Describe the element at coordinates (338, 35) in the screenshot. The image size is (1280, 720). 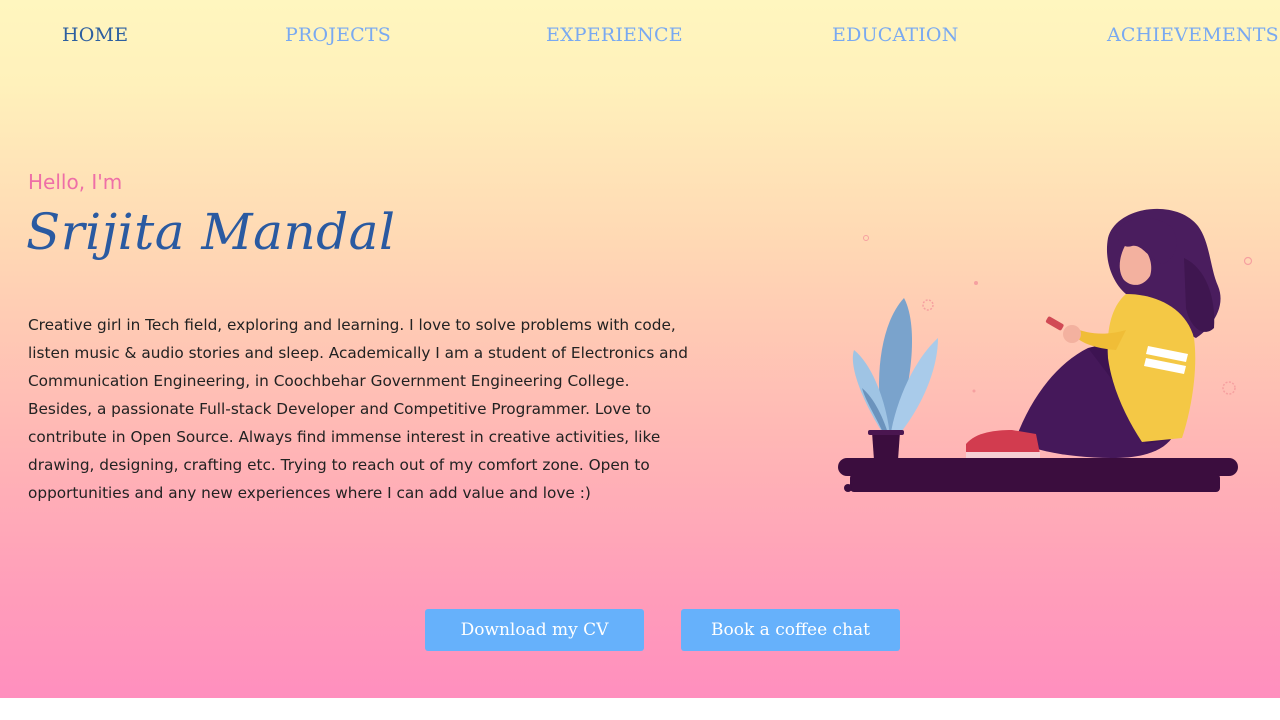
I see `nav-projects-link: PROJECTS` at that location.